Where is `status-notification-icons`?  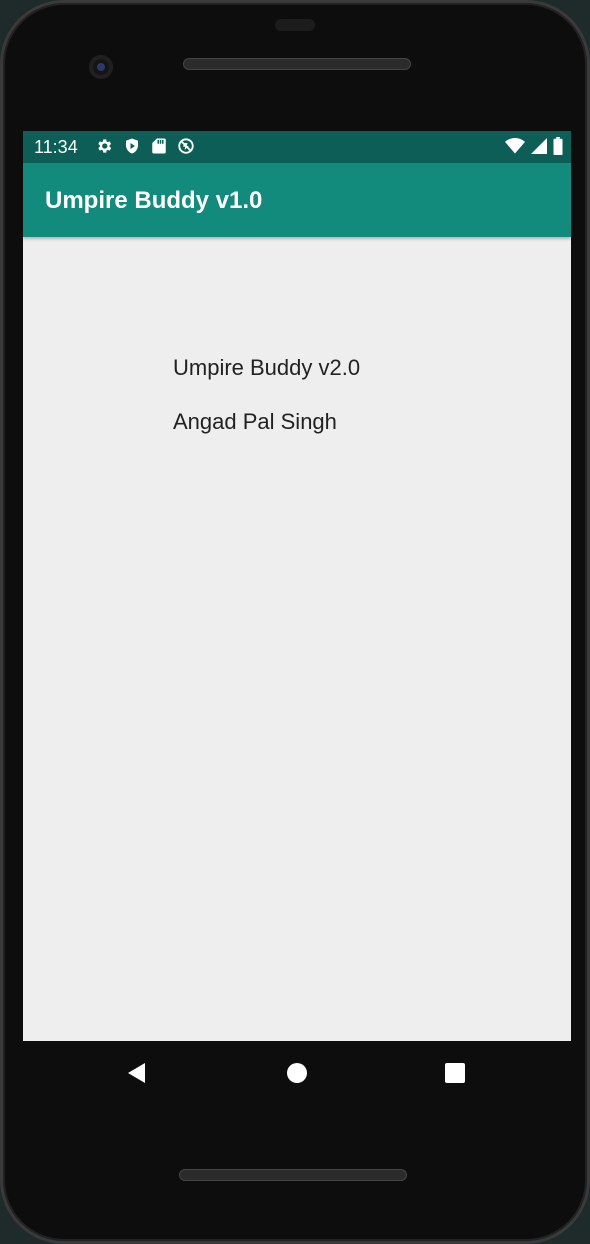
status-notification-icons is located at coordinates (145, 146).